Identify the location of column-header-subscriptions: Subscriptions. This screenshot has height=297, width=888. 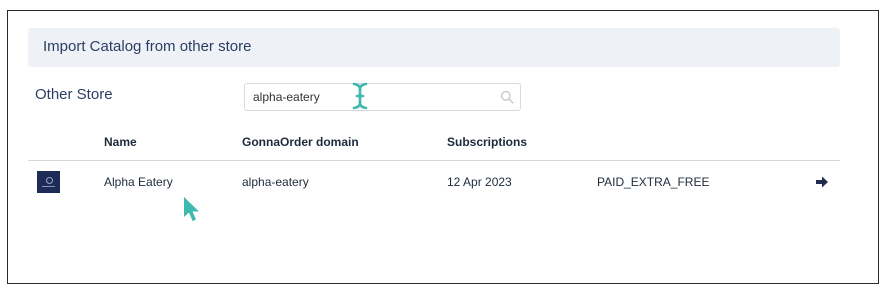
(487, 142).